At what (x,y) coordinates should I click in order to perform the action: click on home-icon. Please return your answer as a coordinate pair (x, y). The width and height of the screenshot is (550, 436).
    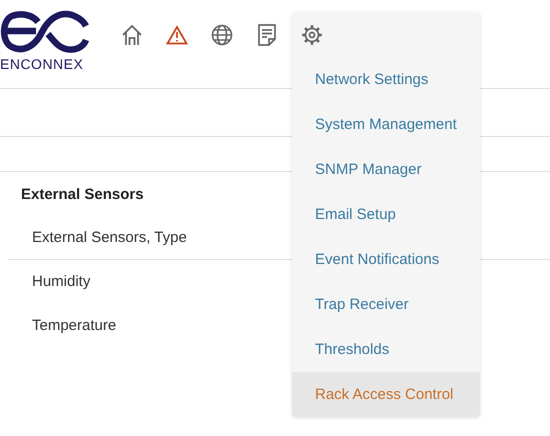
    Looking at the image, I should click on (132, 35).